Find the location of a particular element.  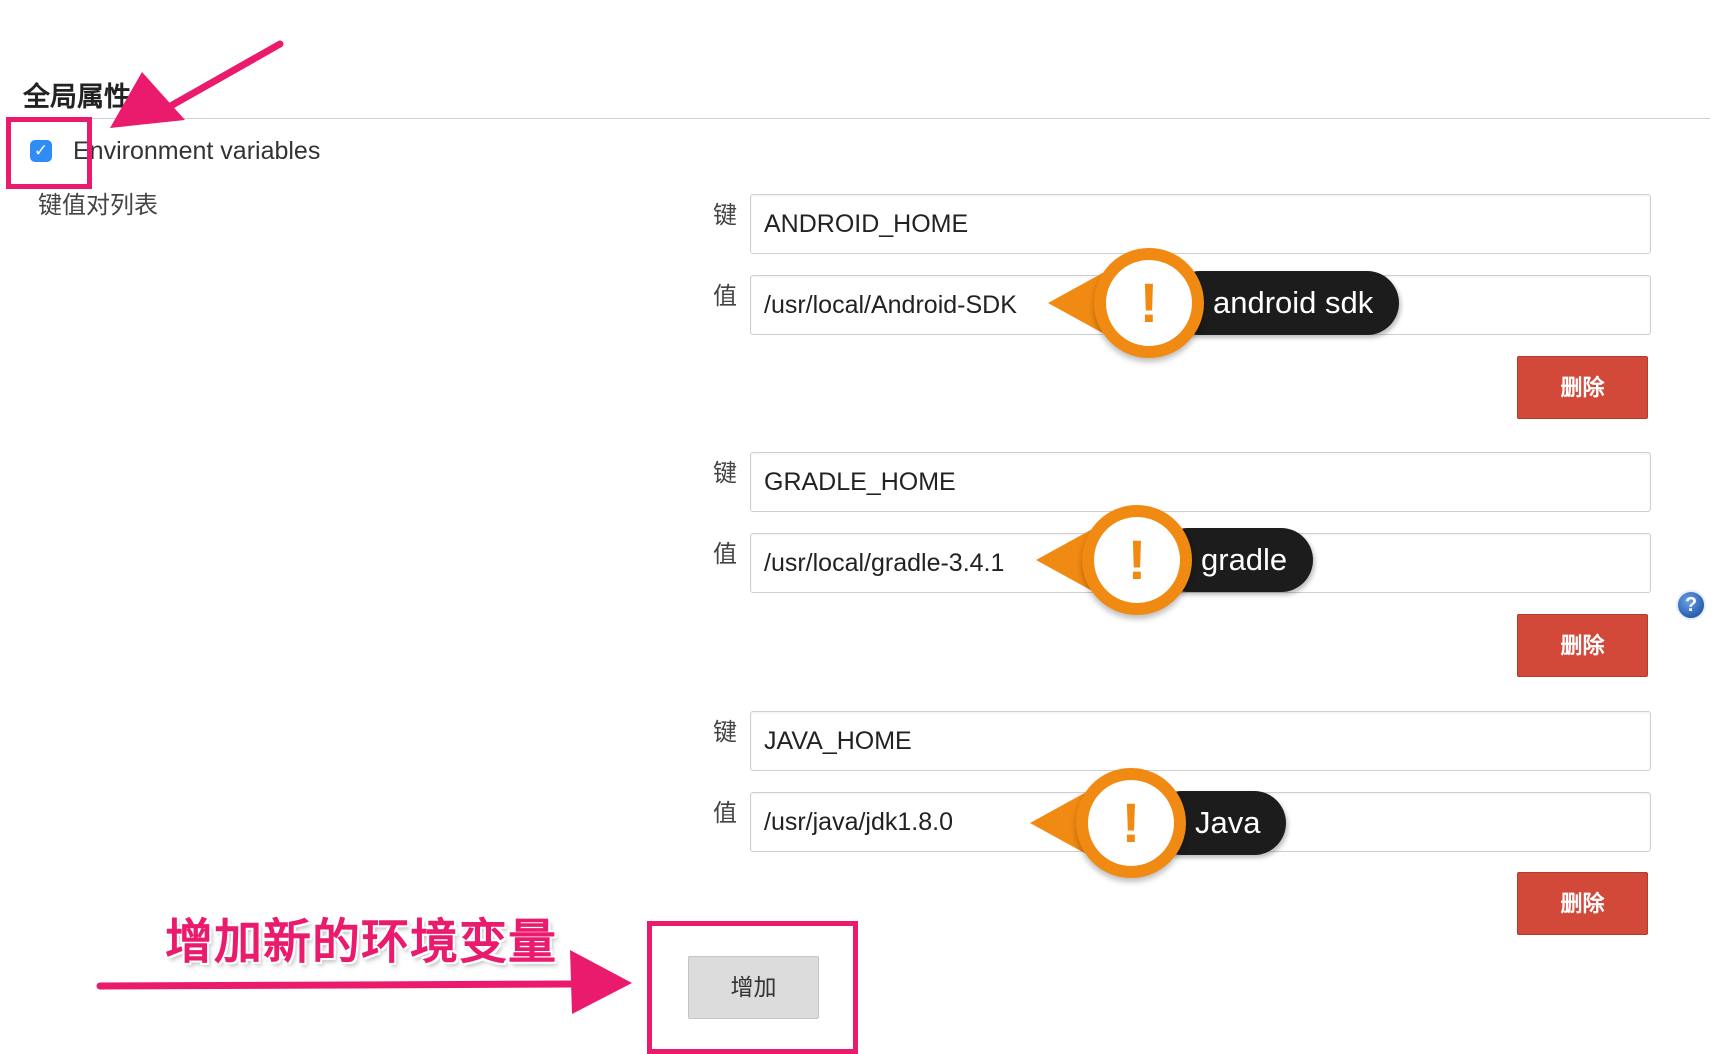

arrow-to-add-button is located at coordinates (364, 982).